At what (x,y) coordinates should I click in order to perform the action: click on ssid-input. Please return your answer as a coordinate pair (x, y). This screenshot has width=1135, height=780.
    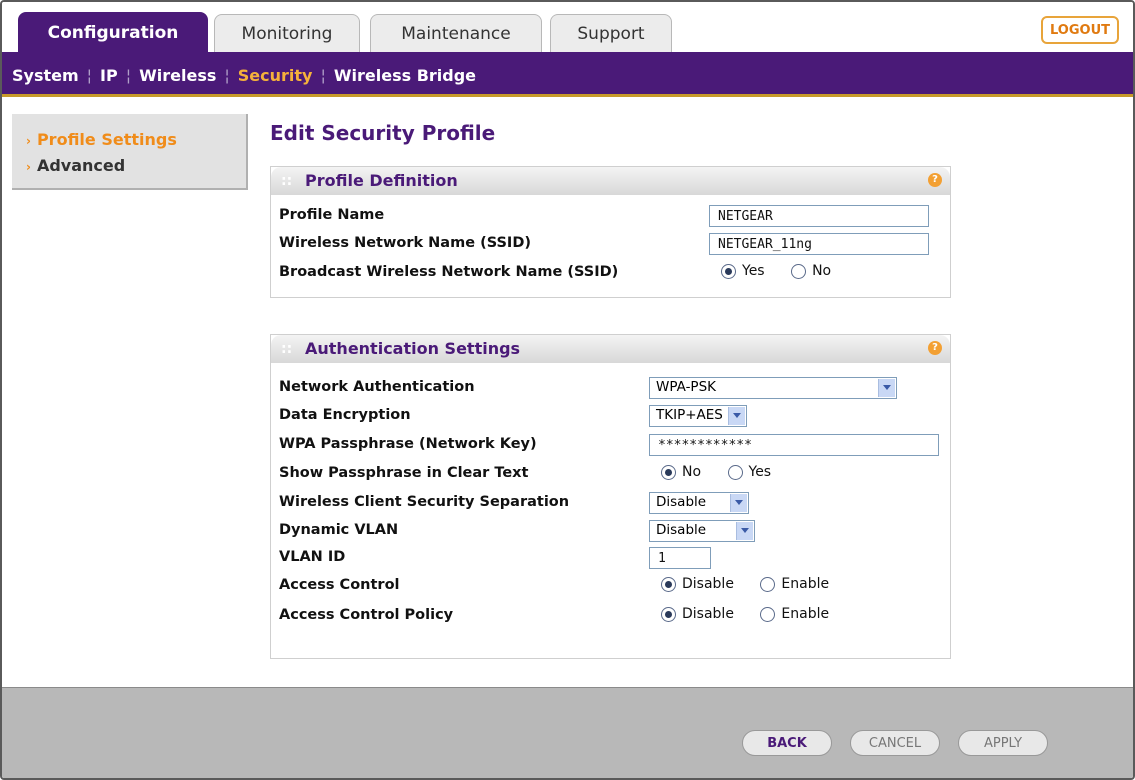
    Looking at the image, I should click on (819, 244).